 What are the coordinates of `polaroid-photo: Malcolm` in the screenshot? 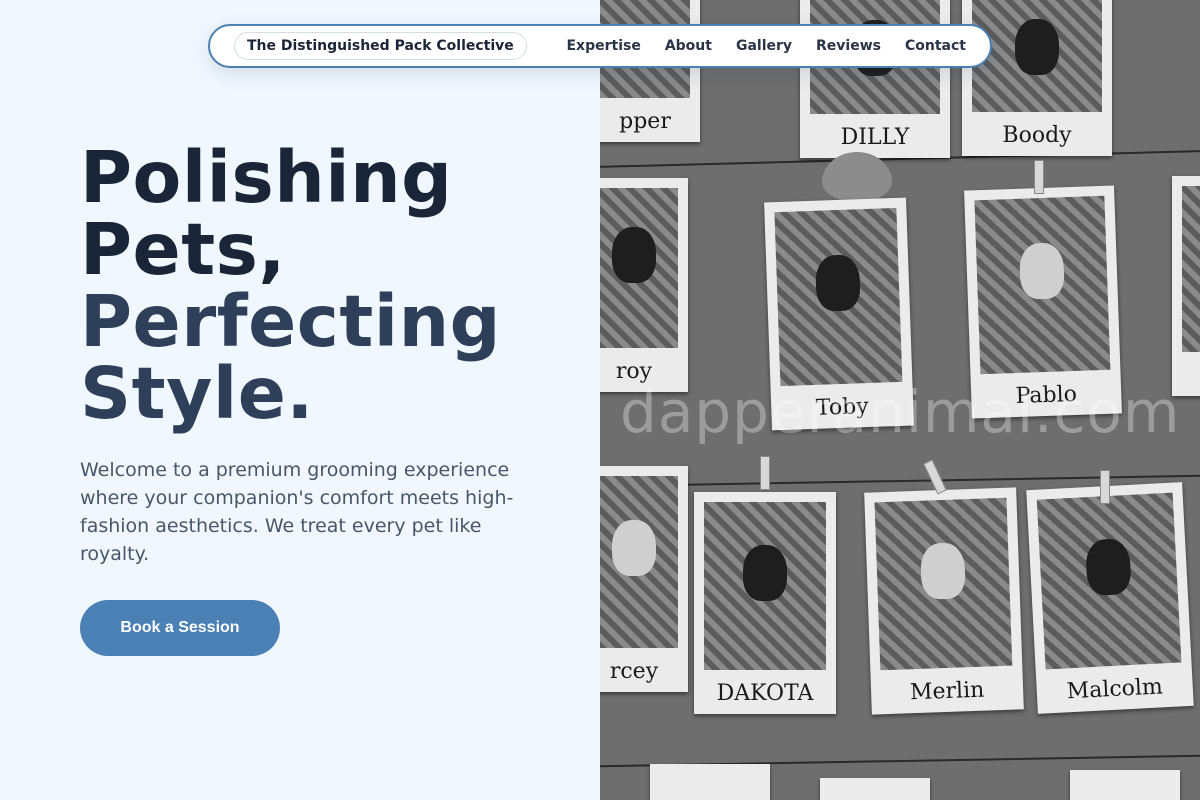 It's located at (1110, 598).